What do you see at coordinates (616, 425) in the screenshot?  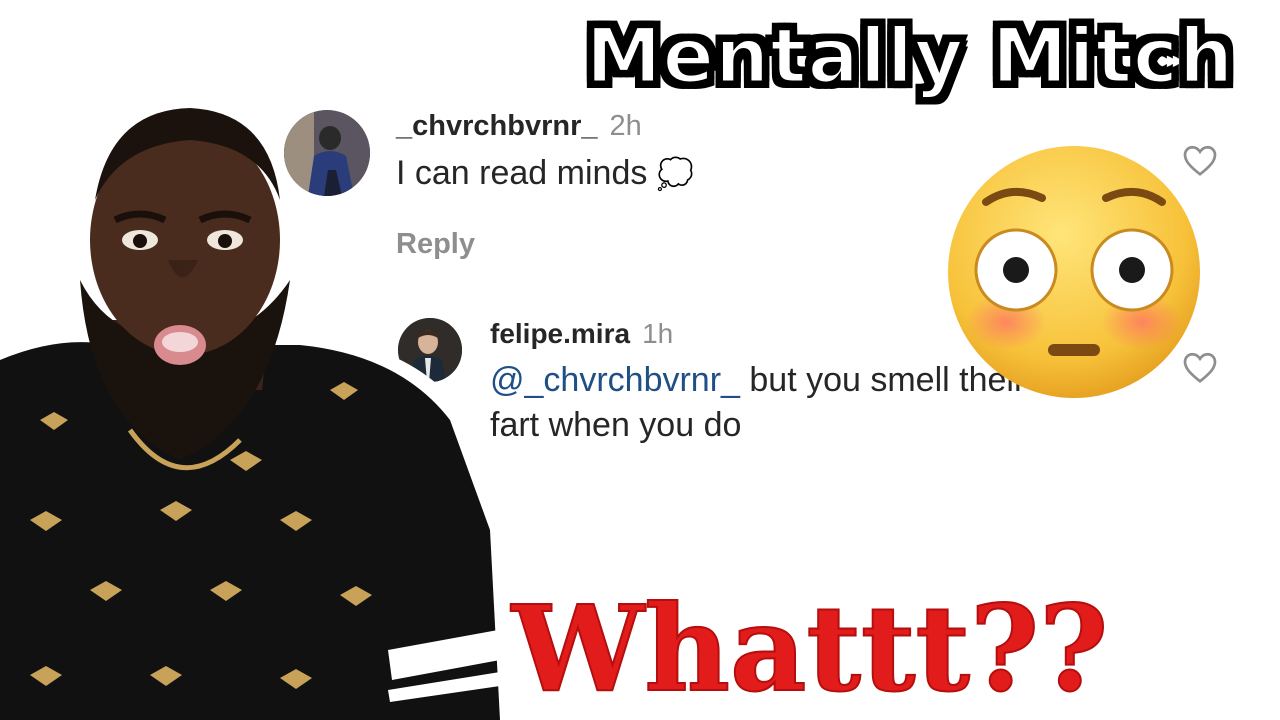 I see `comment-text-line2: fart when you do` at bounding box center [616, 425].